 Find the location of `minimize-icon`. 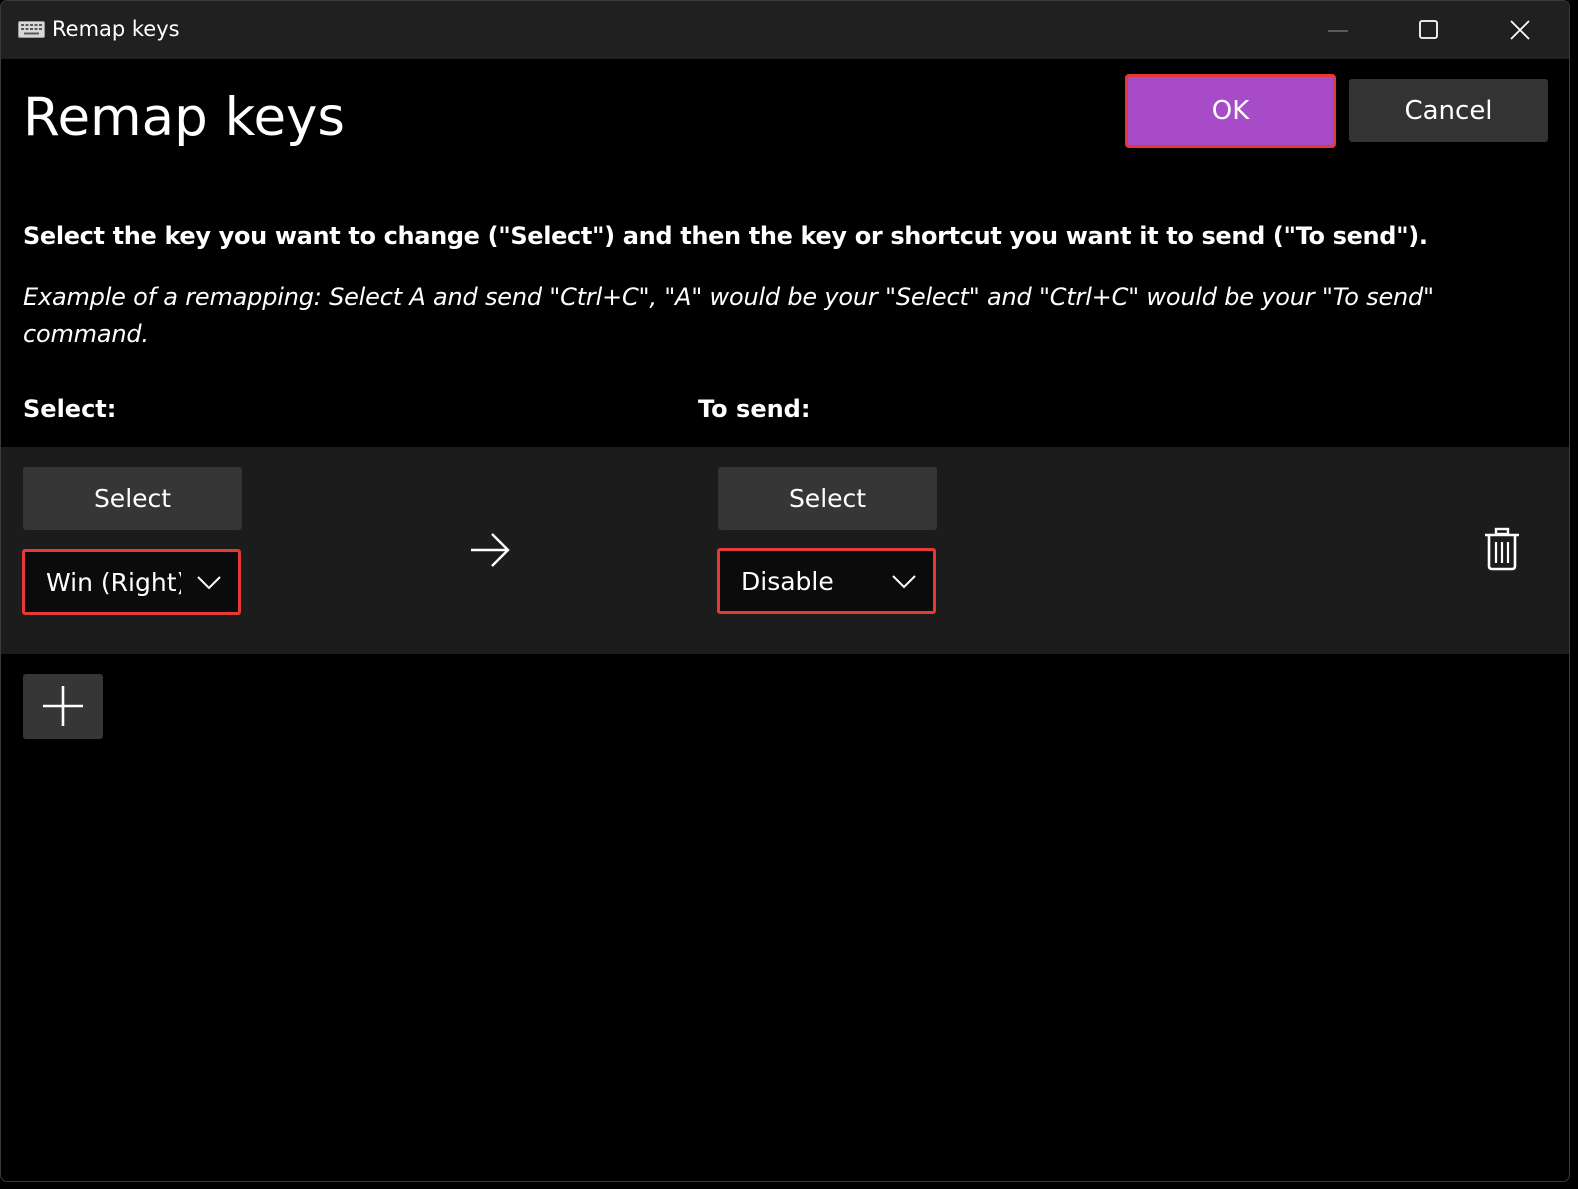

minimize-icon is located at coordinates (1338, 31).